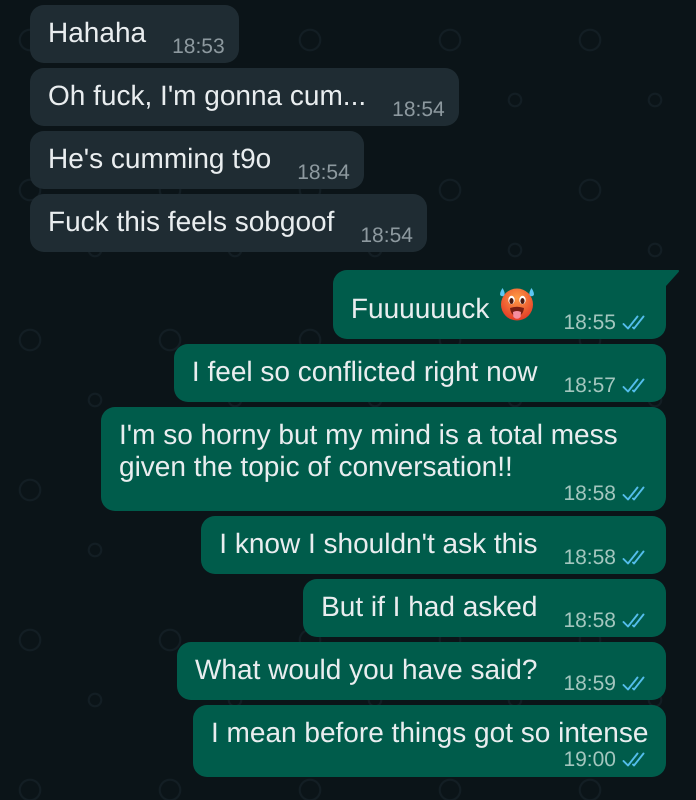  What do you see at coordinates (198, 46) in the screenshot?
I see `message-time: 18:53` at bounding box center [198, 46].